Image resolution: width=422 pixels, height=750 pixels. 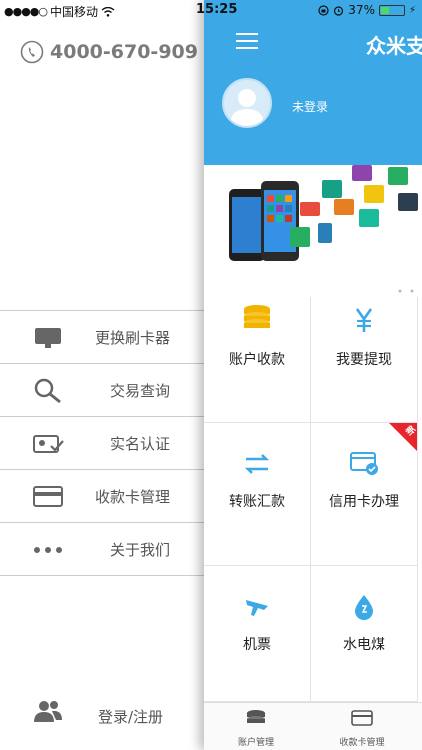 I want to click on status-left: ●●●●○ 中国移动, so click(x=59, y=11).